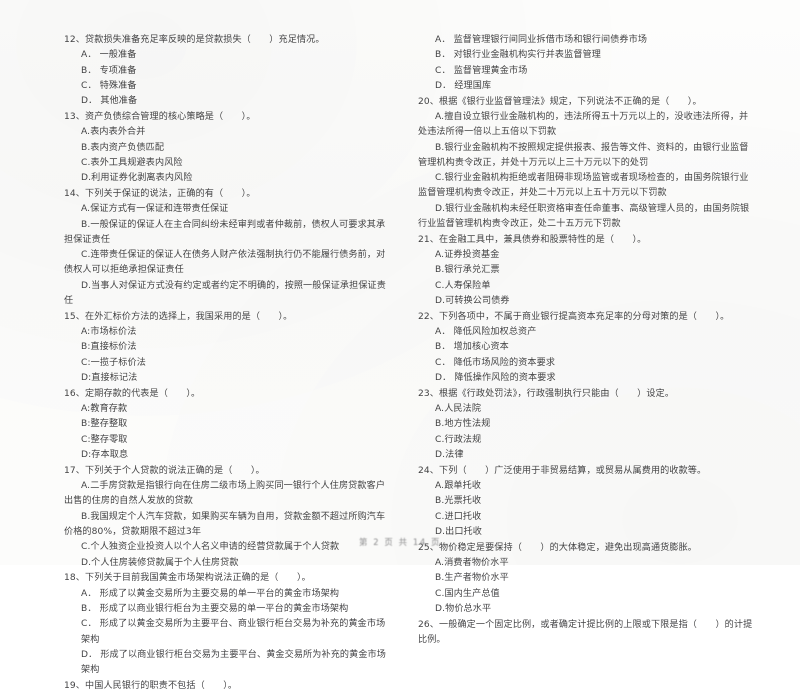 The height and width of the screenshot is (695, 800). What do you see at coordinates (187, 578) in the screenshot?
I see `question-stem: 18、下列关于目前我国黄金市场架构说法正确的是（ ）。` at bounding box center [187, 578].